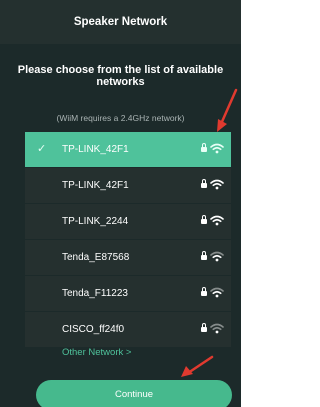  What do you see at coordinates (95, 221) in the screenshot?
I see `network-ssid: TP-LINK_2244` at bounding box center [95, 221].